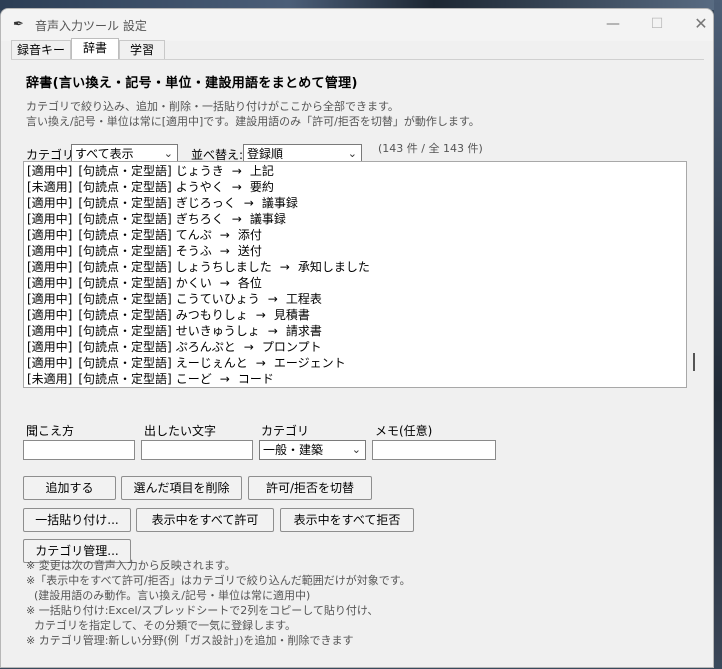  What do you see at coordinates (192, 83) in the screenshot?
I see `page-title: 辞書(言い換え・記号・単位・建設用語をまとめて管理)` at bounding box center [192, 83].